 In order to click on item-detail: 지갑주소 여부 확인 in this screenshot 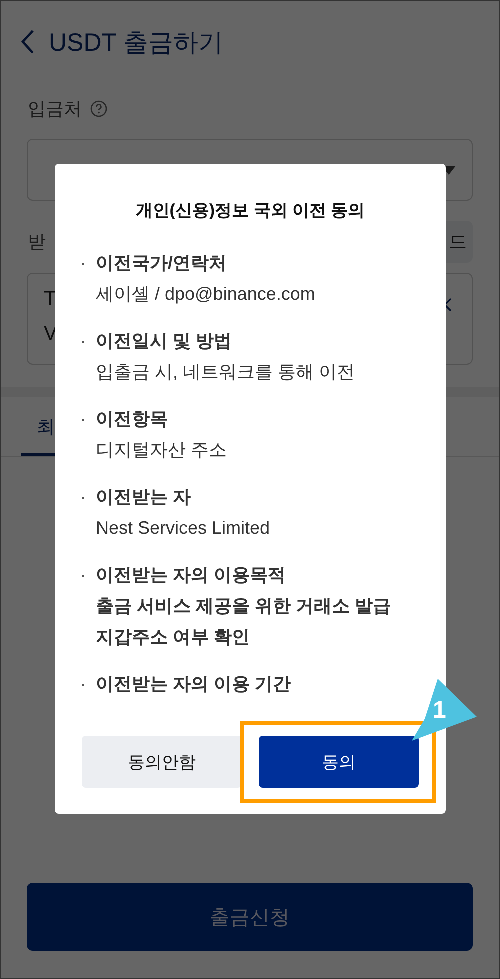, I will do `click(174, 637)`.